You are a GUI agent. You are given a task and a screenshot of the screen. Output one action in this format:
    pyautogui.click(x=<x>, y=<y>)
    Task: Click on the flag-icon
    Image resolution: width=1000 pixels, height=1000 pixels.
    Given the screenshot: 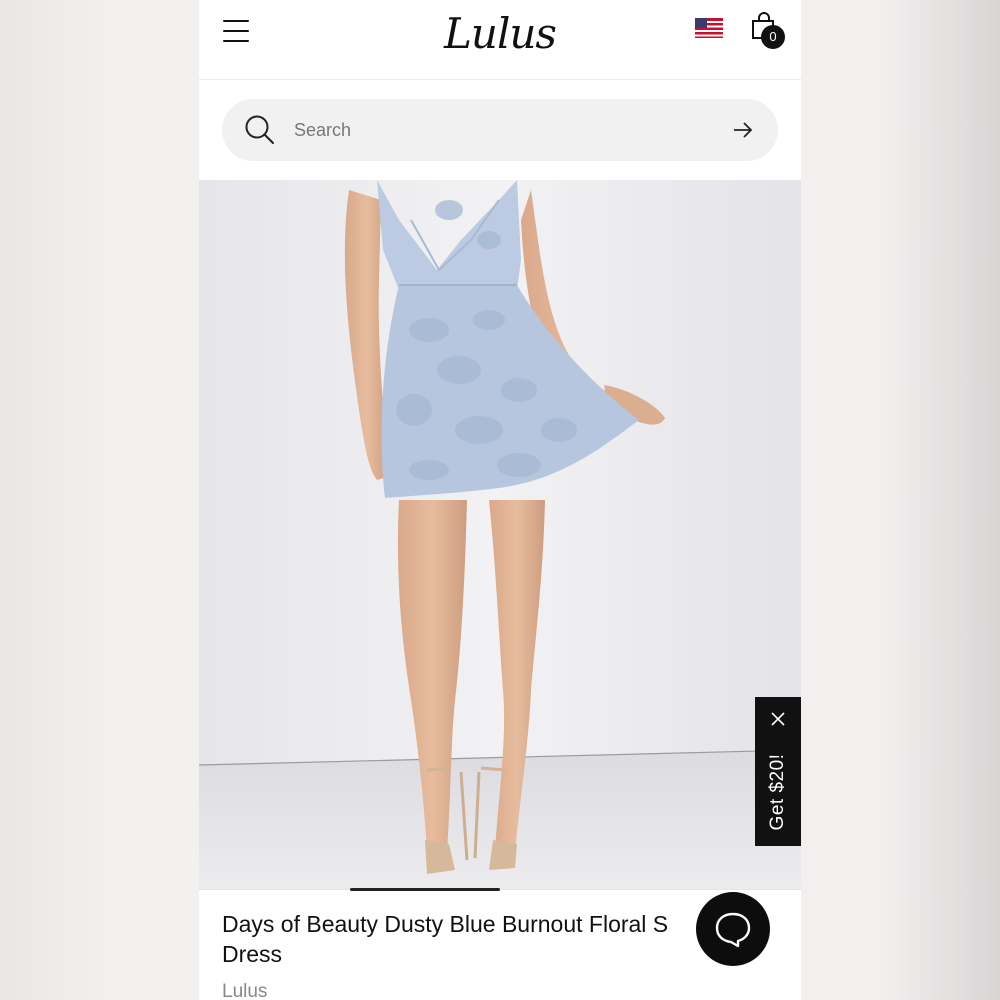 What is the action you would take?
    pyautogui.click(x=709, y=28)
    